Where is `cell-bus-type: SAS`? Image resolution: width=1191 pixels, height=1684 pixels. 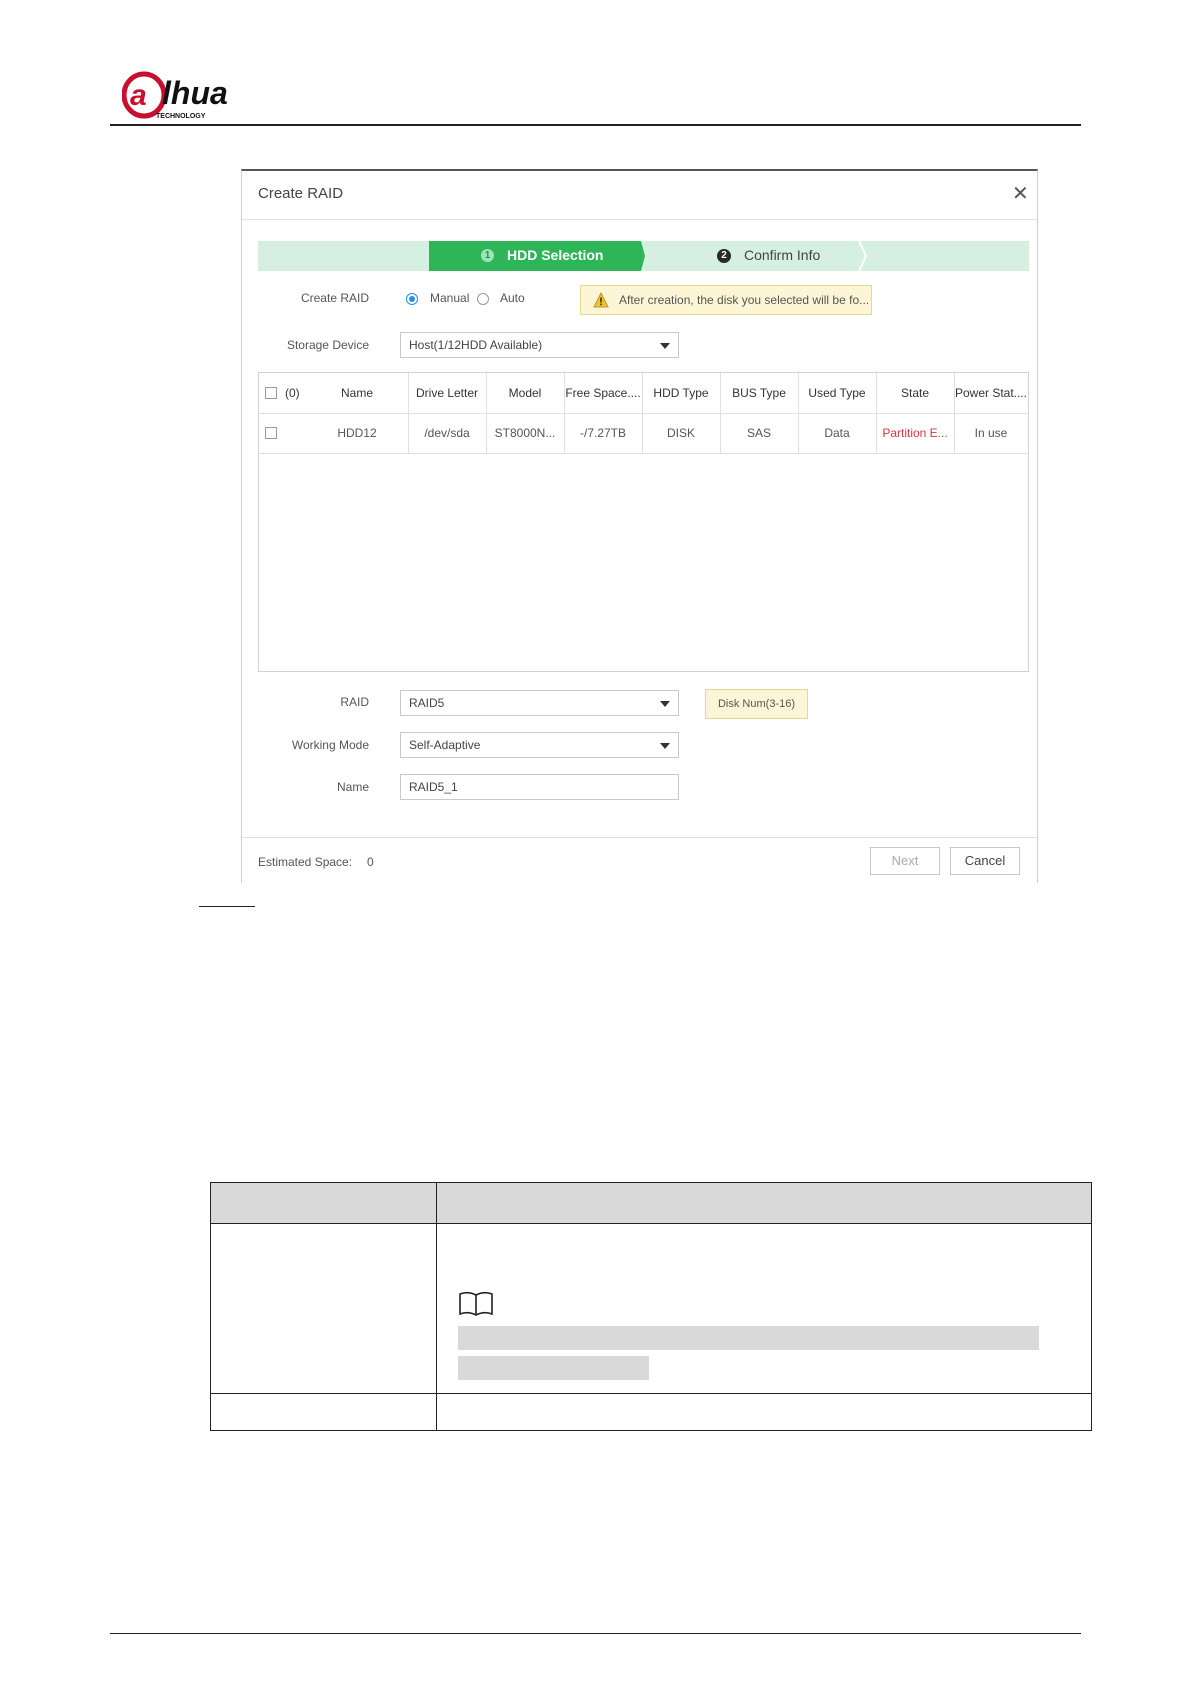 cell-bus-type: SAS is located at coordinates (758, 433).